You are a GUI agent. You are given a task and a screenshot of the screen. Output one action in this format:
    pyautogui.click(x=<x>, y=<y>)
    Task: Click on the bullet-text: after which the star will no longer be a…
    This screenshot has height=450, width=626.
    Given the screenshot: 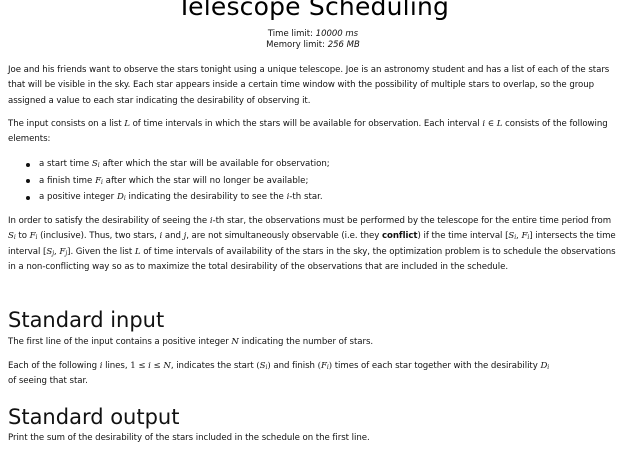 What is the action you would take?
    pyautogui.click(x=205, y=180)
    